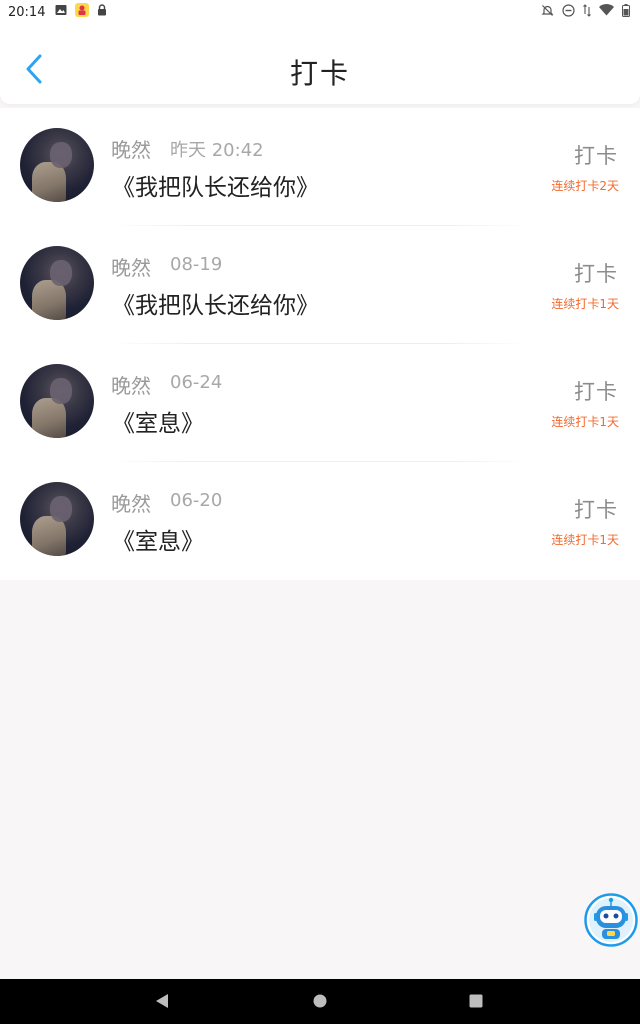 Image resolution: width=640 pixels, height=1024 pixels. I want to click on app-notification-icon, so click(82, 12).